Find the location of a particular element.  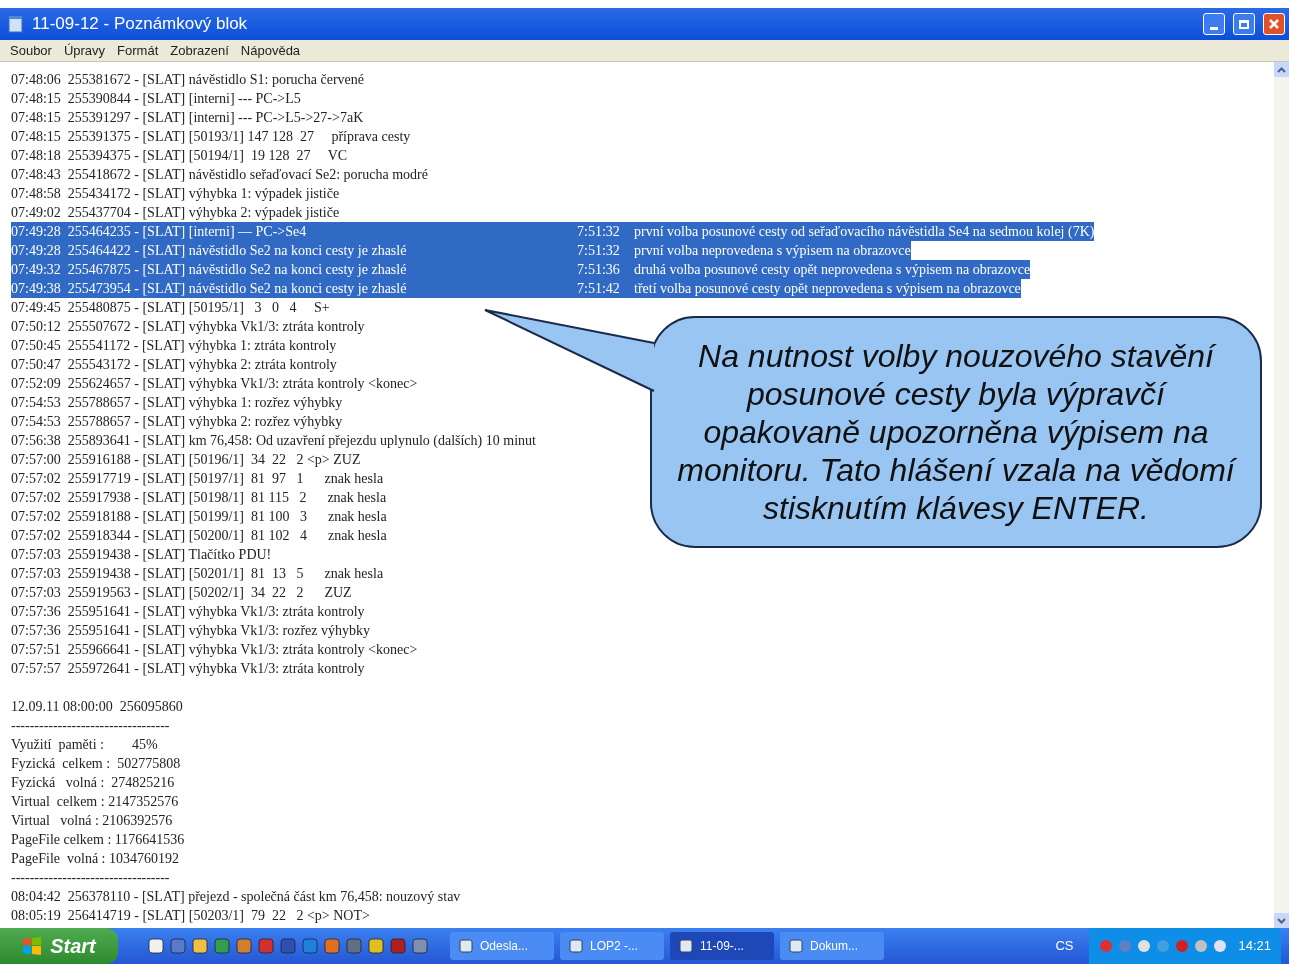

log-line: 07:57:02 255918188 - [SLAT] [50199/1] 81 100 3 znak hesla is located at coordinates (199, 517).